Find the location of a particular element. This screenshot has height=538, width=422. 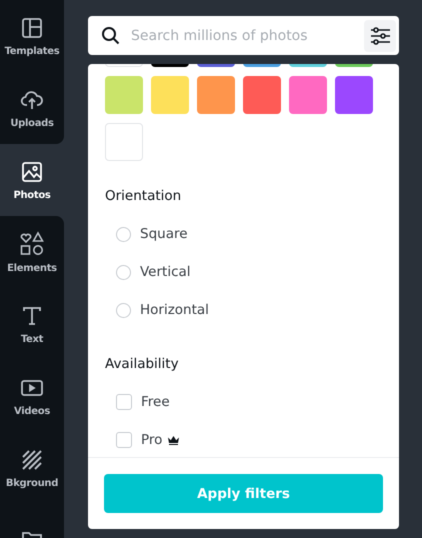

filter-button is located at coordinates (380, 36).